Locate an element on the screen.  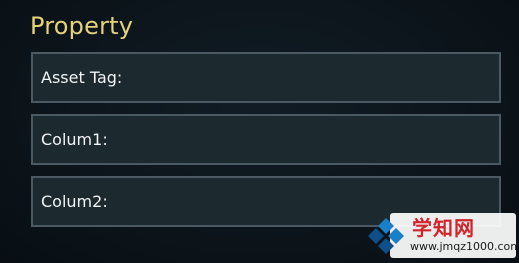
watermark-title: 学知网 is located at coordinates (443, 228).